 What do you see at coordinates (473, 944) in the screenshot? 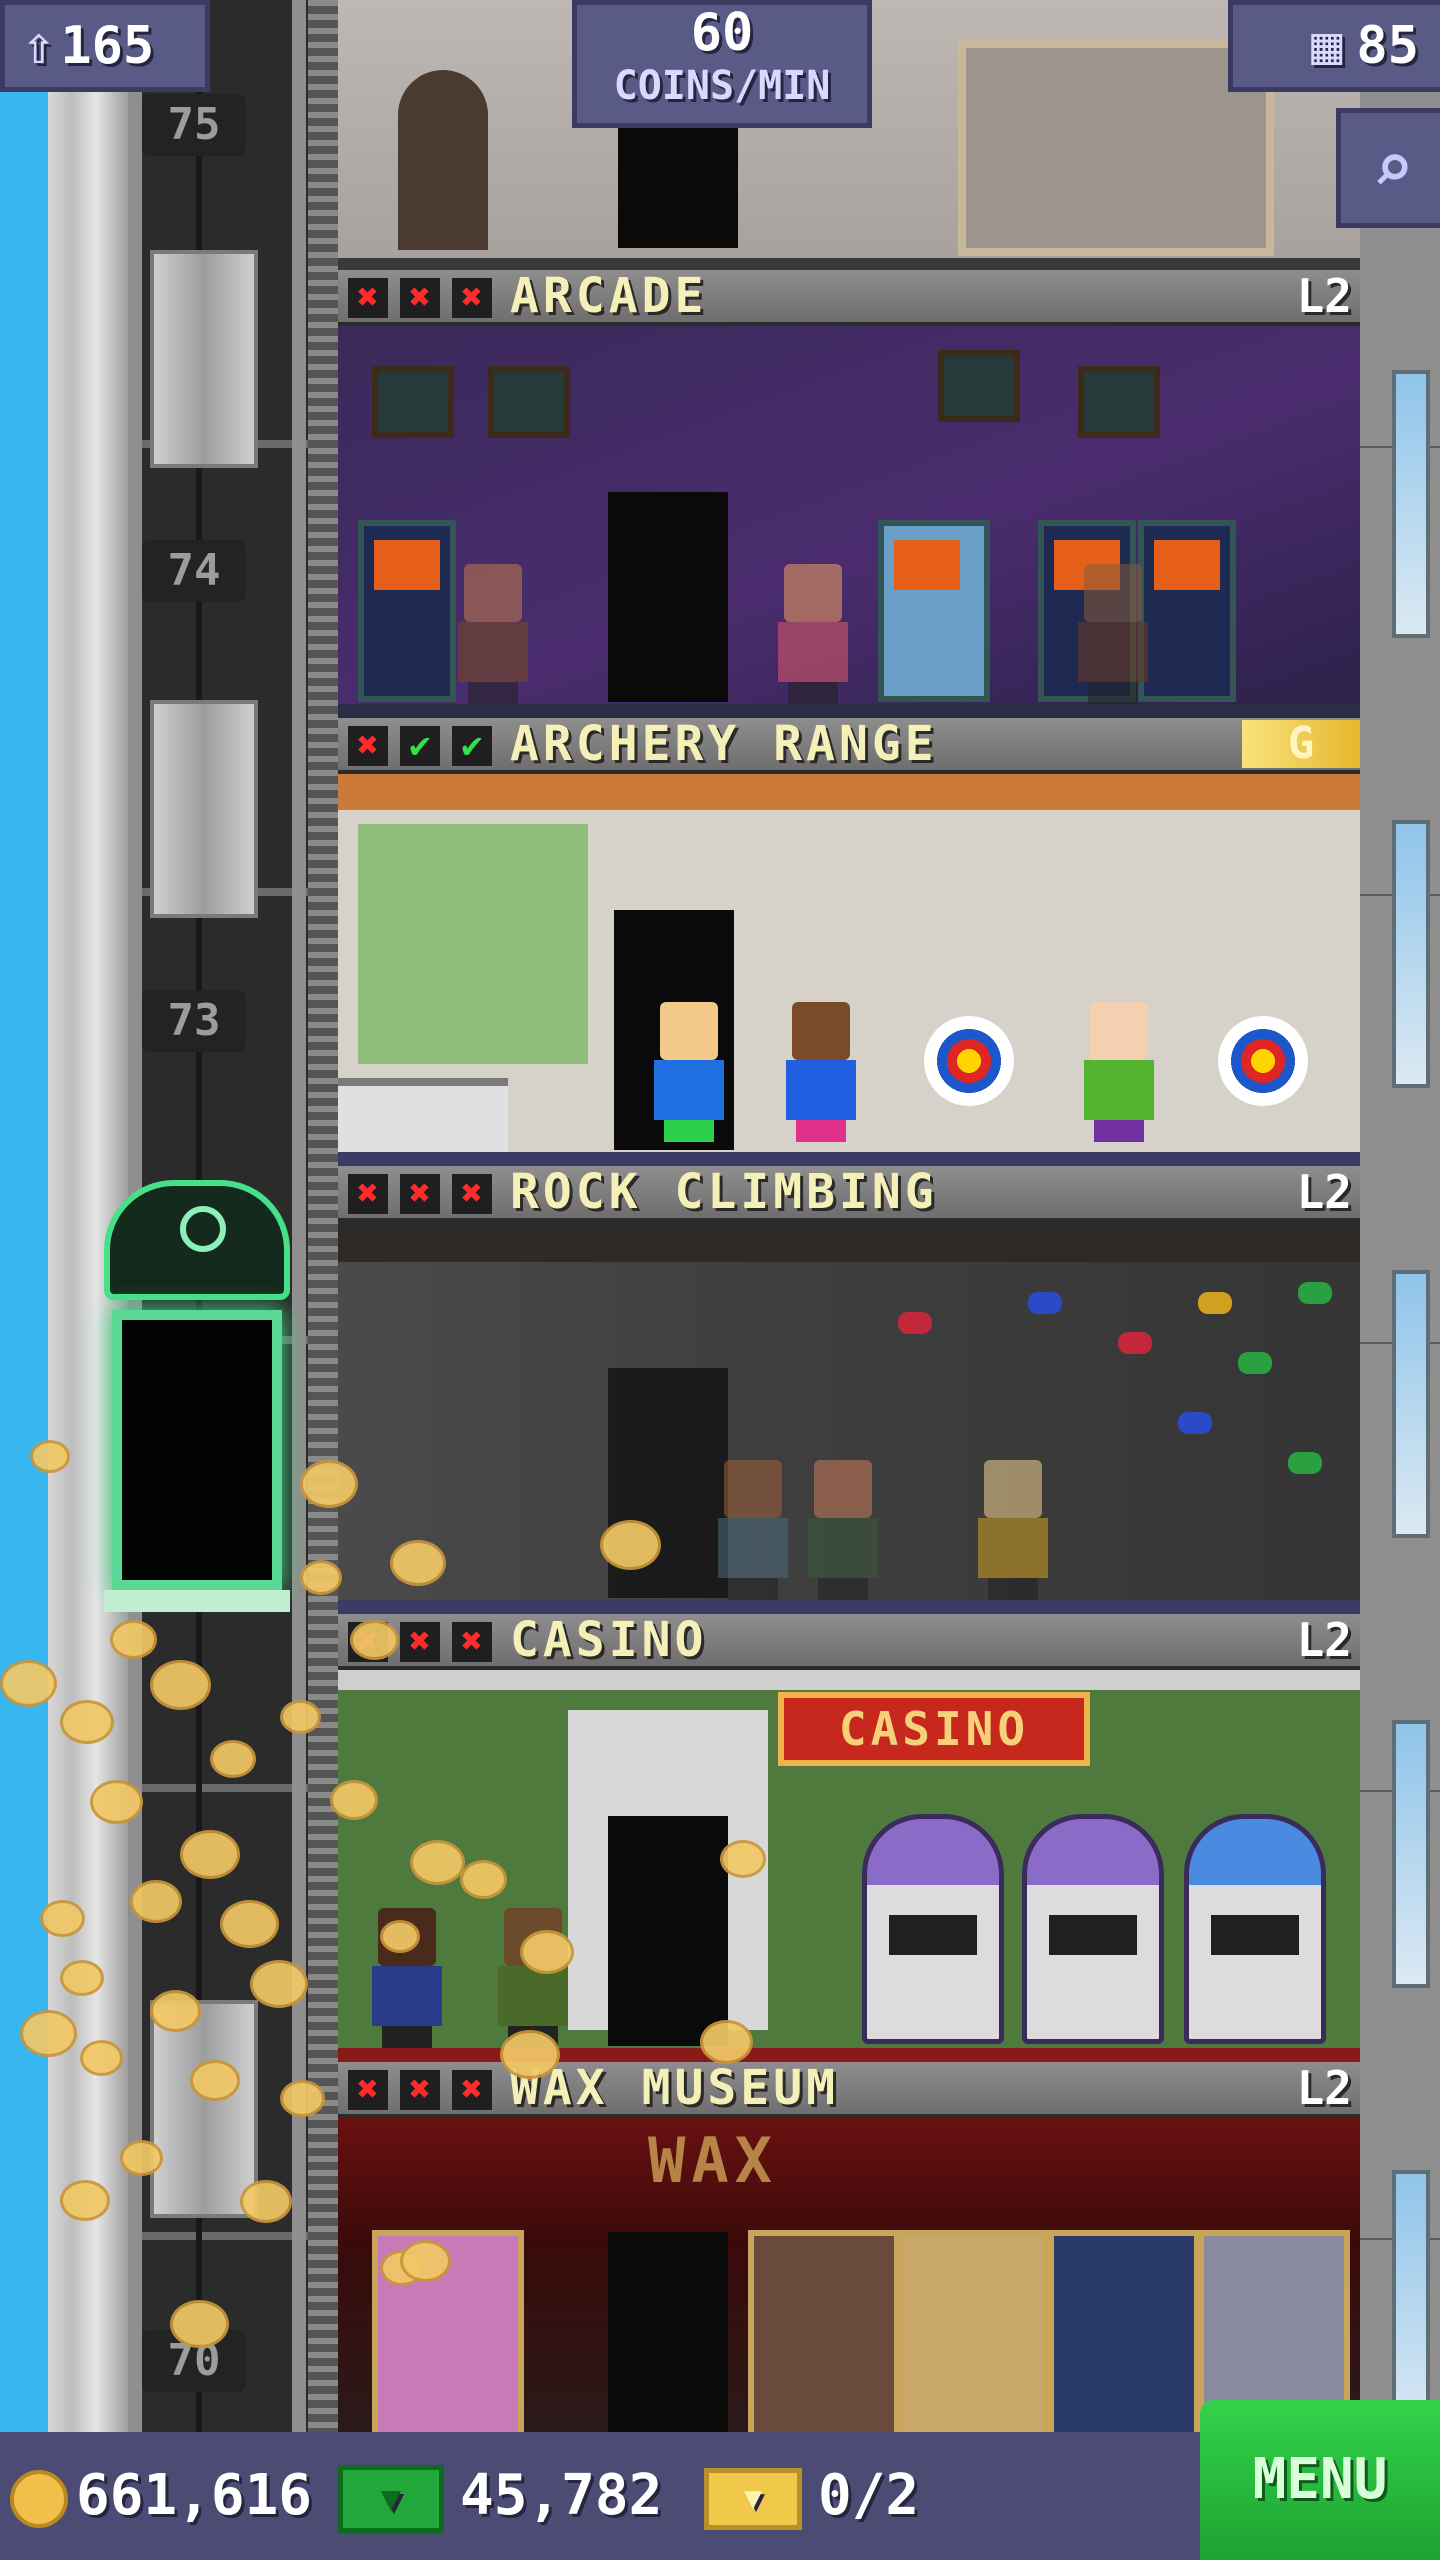
I see `green-wall-panel` at bounding box center [473, 944].